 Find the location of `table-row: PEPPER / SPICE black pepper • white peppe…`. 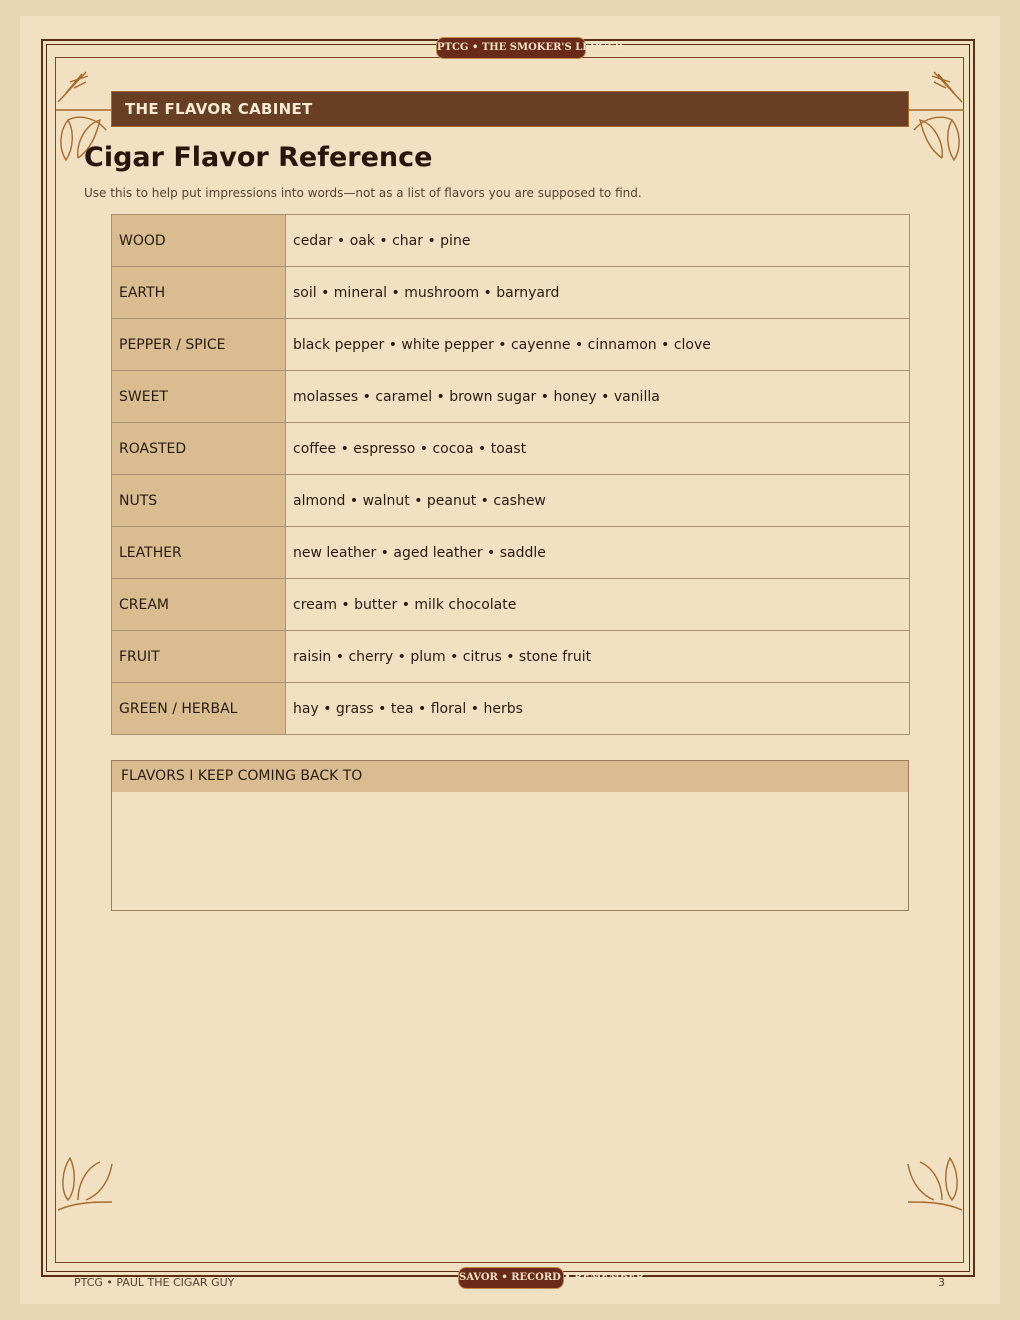

table-row: PEPPER / SPICE black pepper • white peppe… is located at coordinates (510, 344).